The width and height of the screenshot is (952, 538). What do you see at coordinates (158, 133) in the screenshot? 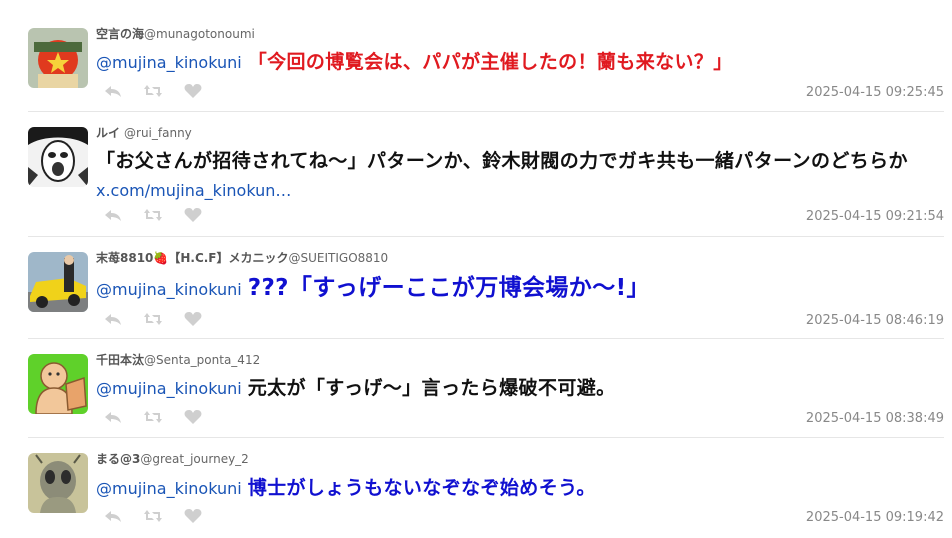
I see `handle: @rui_fanny` at bounding box center [158, 133].